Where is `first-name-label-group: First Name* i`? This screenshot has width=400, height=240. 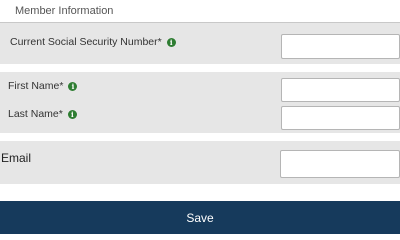 first-name-label-group: First Name* i is located at coordinates (43, 86).